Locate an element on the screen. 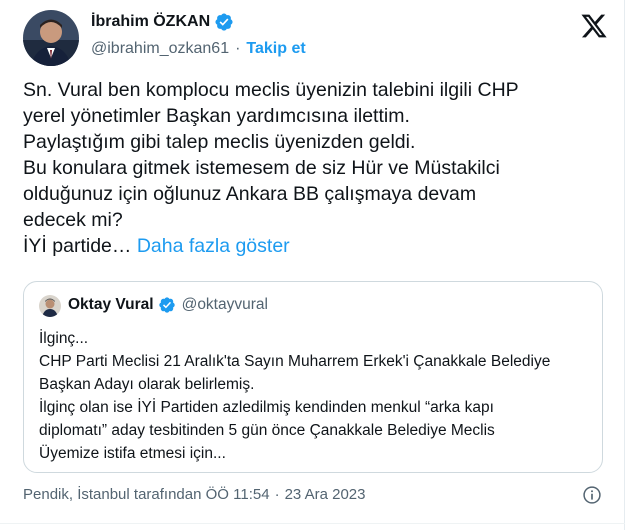  location-text: Pendik, İstanbul tarafından is located at coordinates (112, 494).